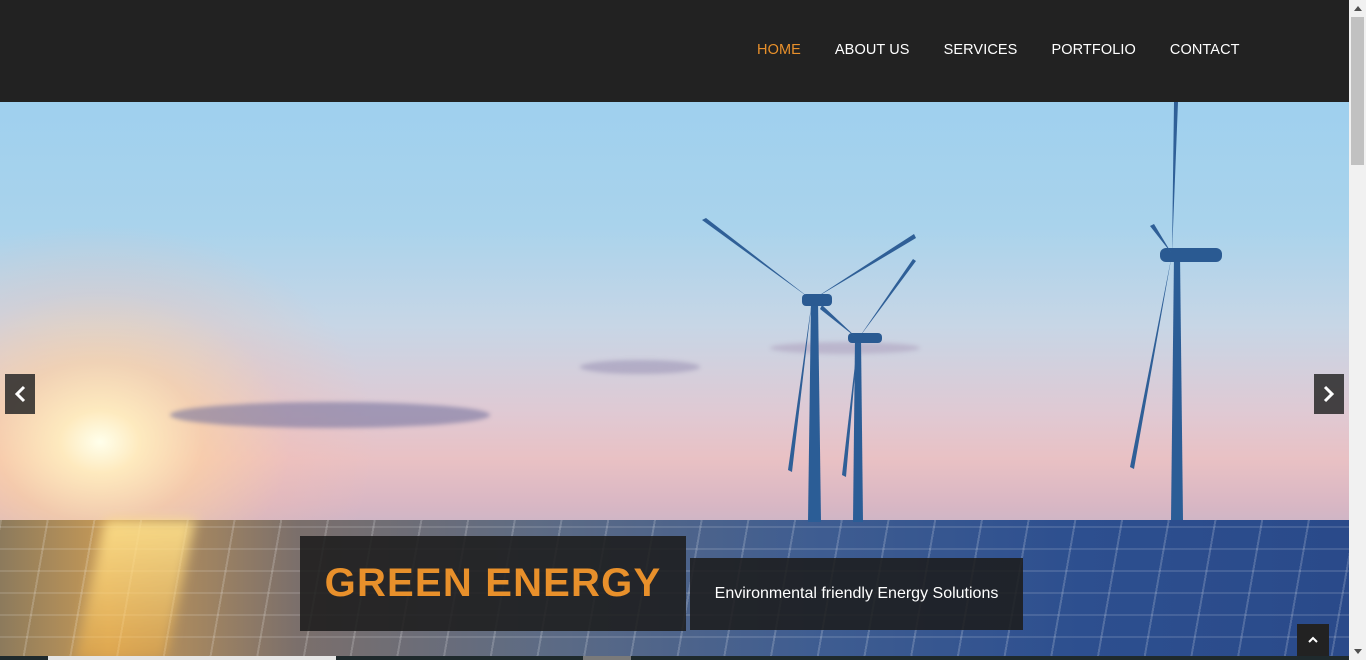 This screenshot has width=1366, height=660. I want to click on hero-title-box: GREEN ENERGY, so click(493, 583).